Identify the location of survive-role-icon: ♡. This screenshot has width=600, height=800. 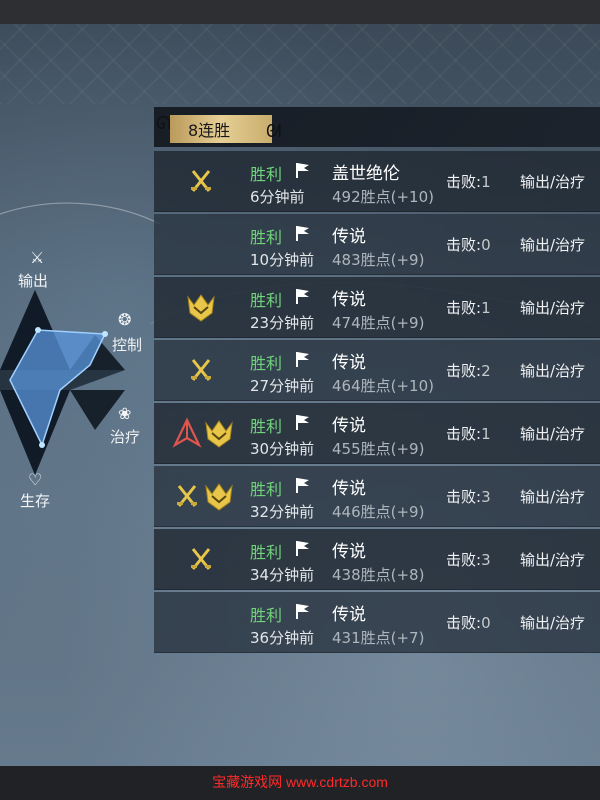
(35, 479).